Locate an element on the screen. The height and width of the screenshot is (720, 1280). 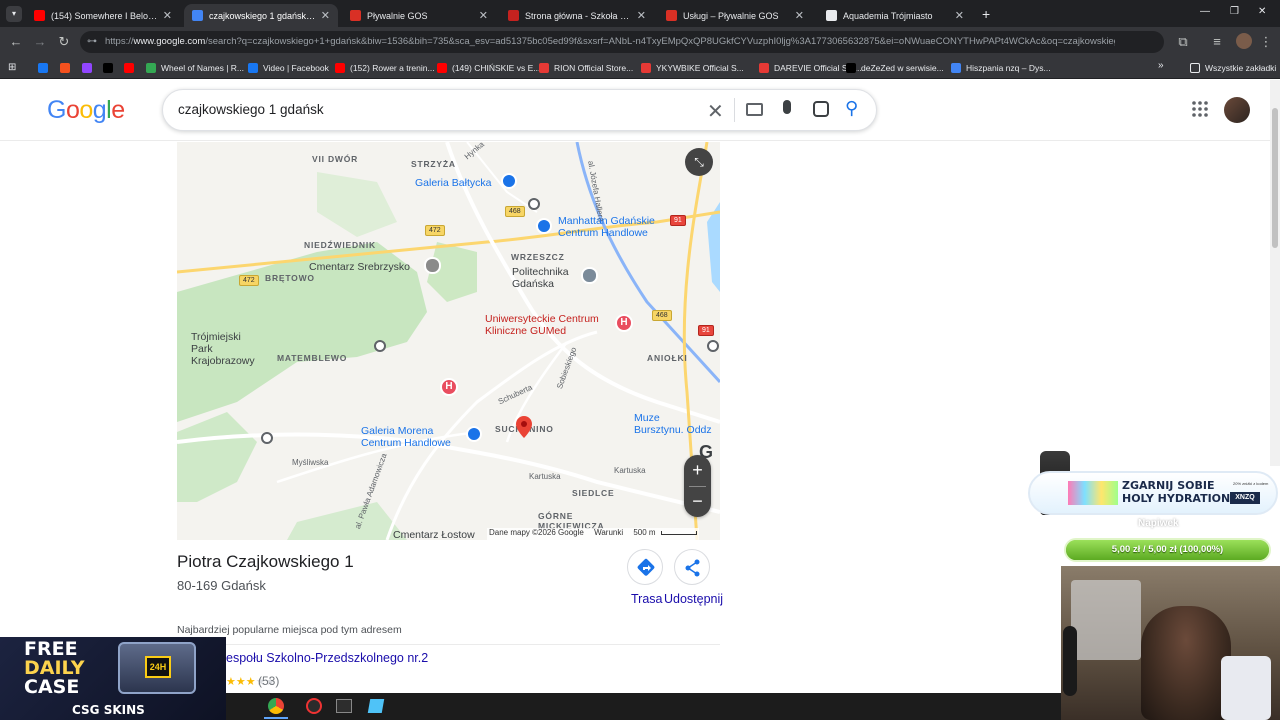
tip-headline-1: ZGARNIJ SOBIE is located at coordinates (1168, 485).